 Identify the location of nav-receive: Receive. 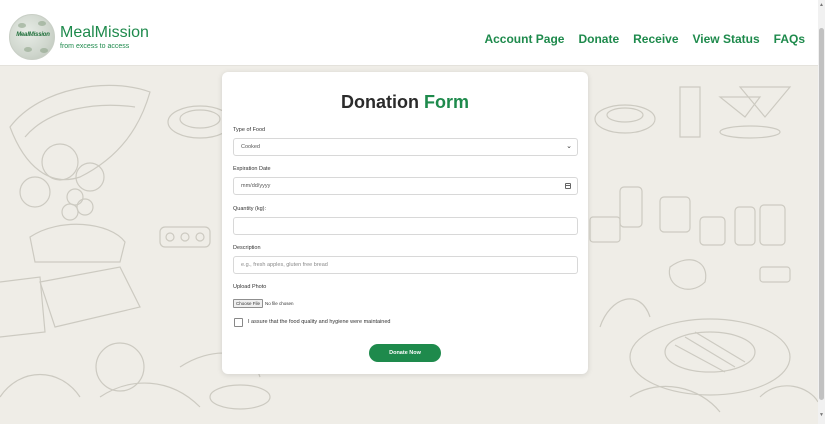
(655, 39).